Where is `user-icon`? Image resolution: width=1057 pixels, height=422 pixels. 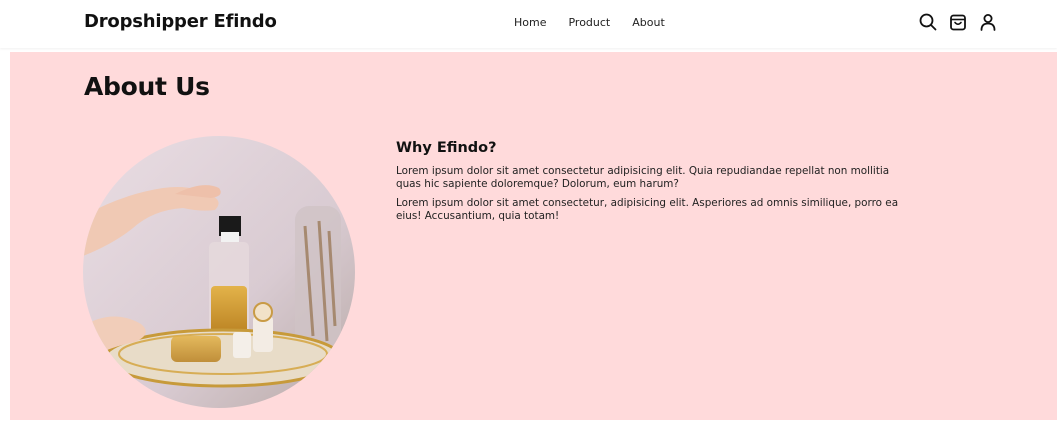
user-icon is located at coordinates (988, 22).